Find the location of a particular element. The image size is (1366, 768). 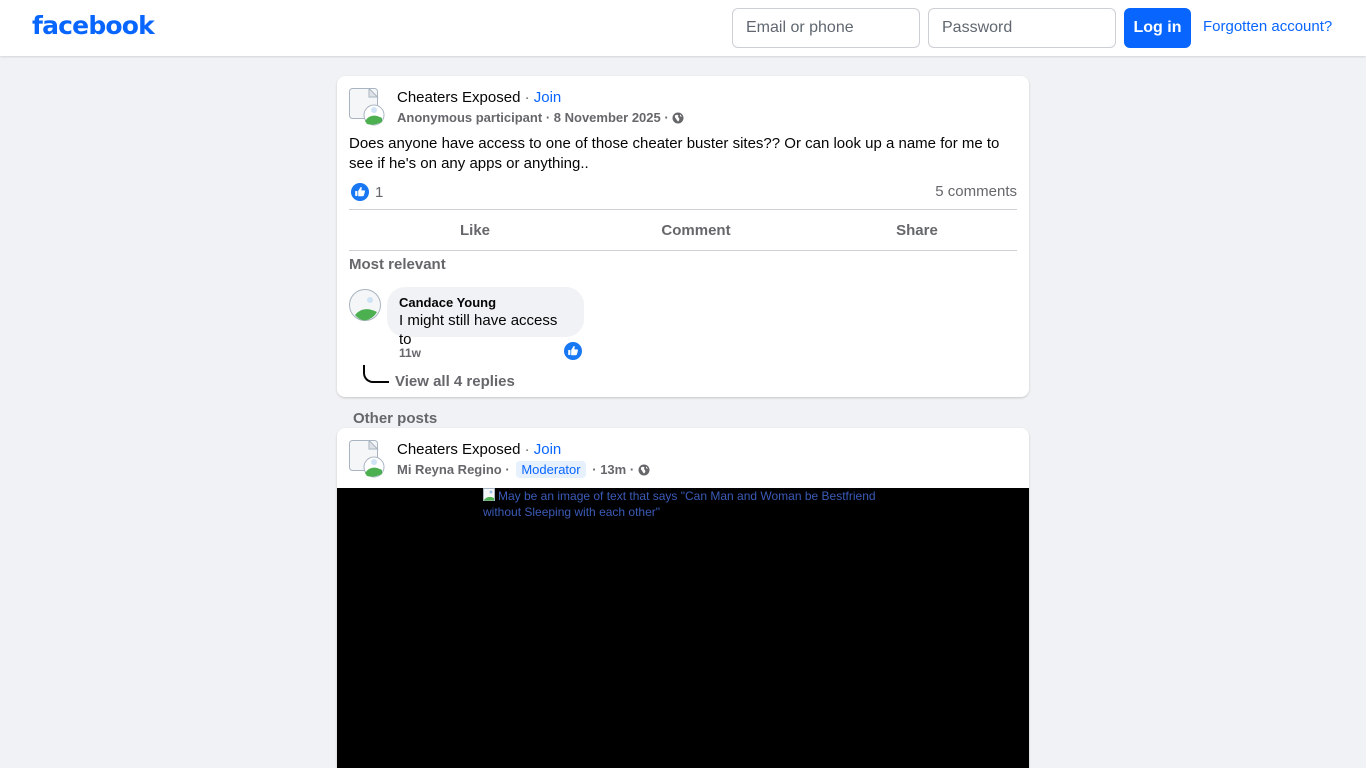

email-or-phone-input is located at coordinates (826, 28).